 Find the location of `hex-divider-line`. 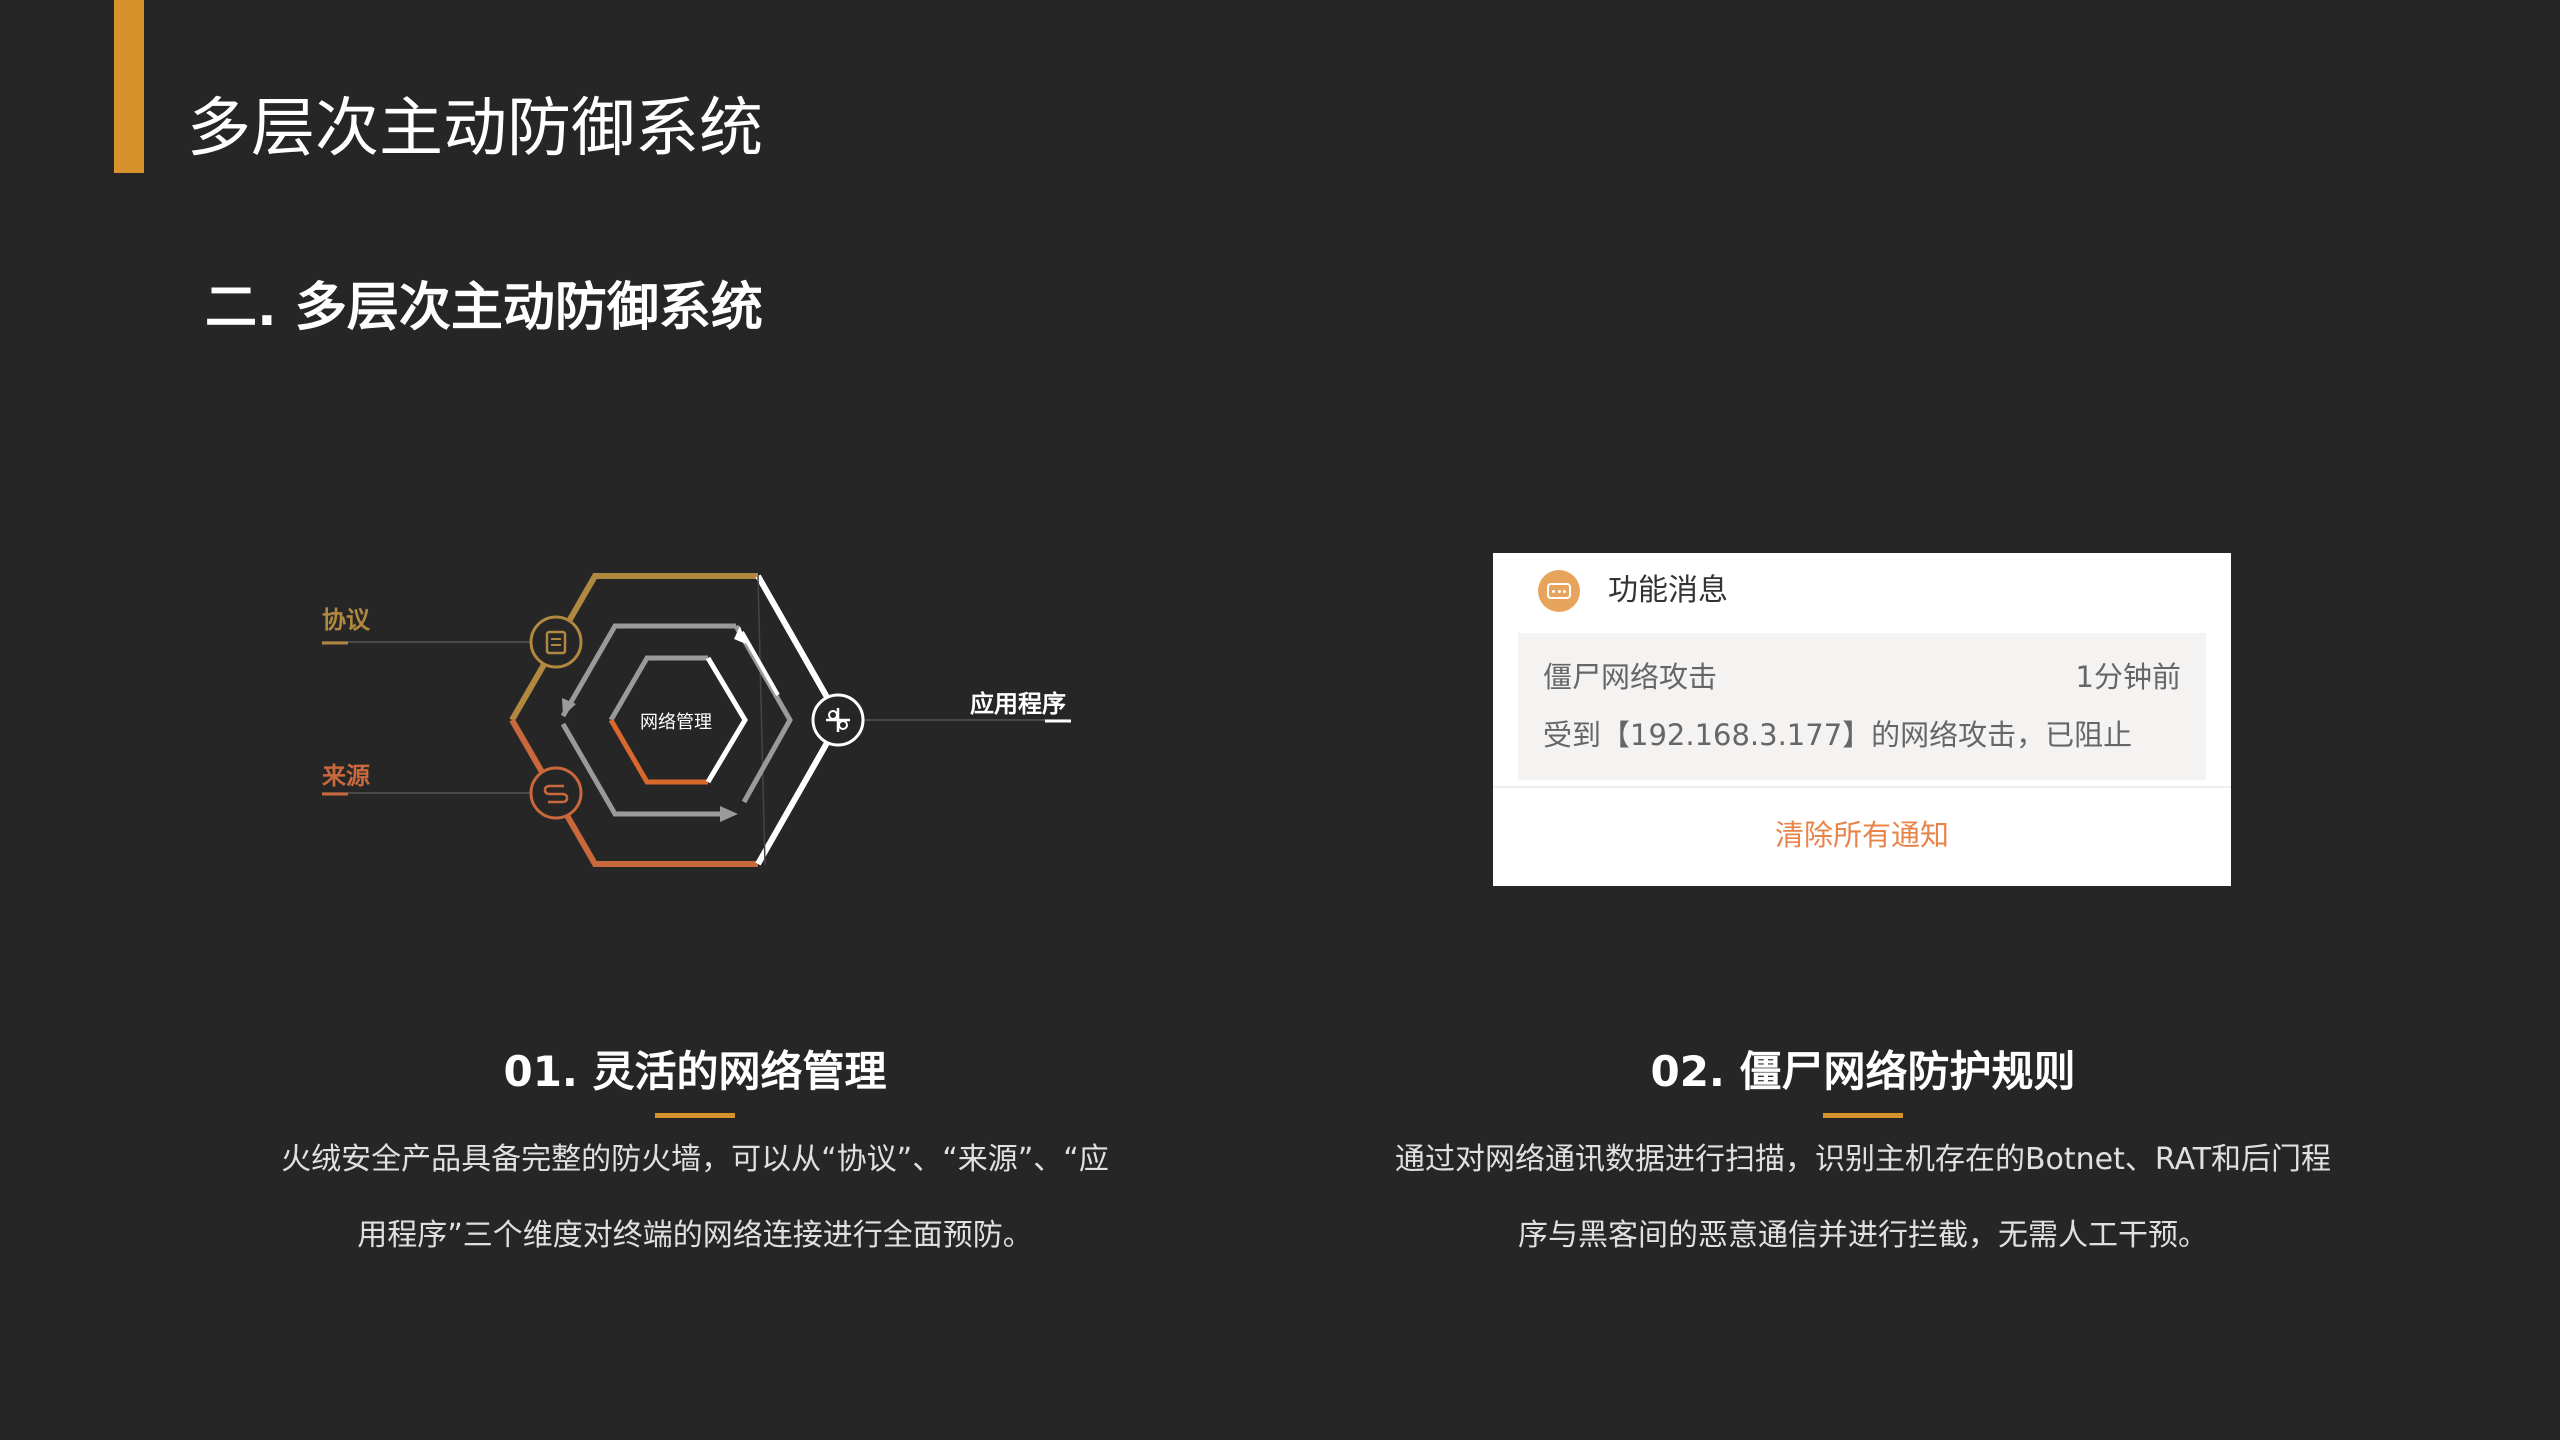

hex-divider-line is located at coordinates (761, 720).